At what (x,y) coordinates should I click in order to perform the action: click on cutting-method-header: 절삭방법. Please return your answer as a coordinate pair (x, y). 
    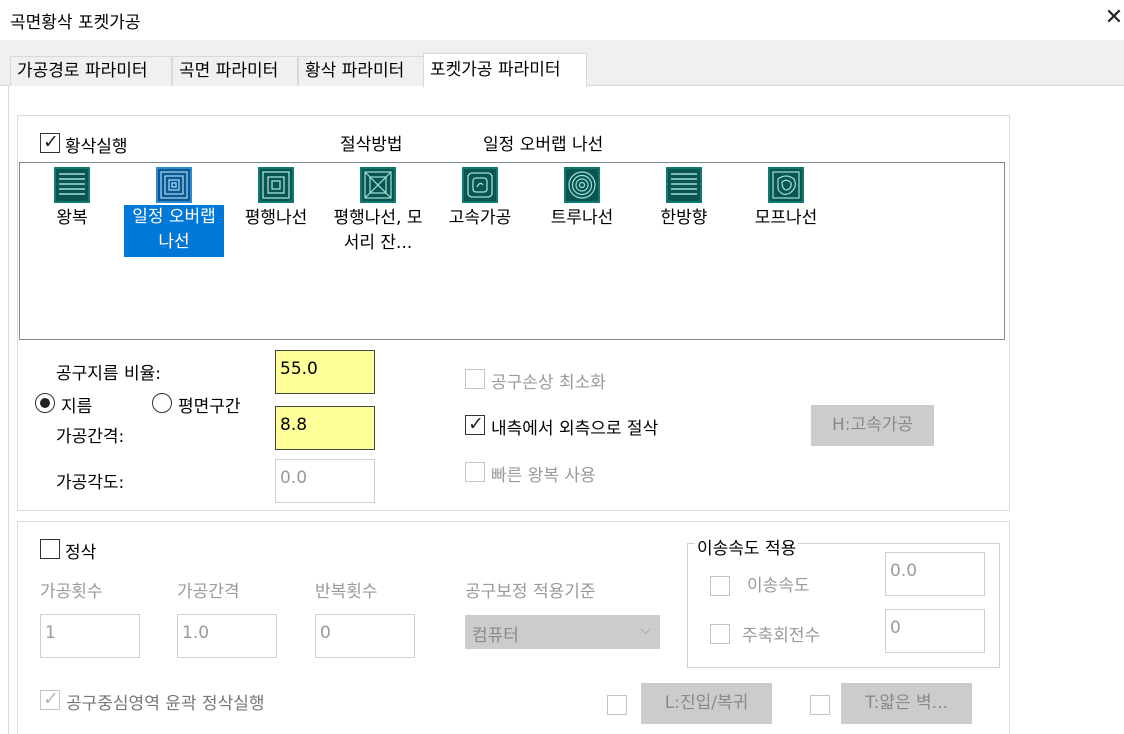
    Looking at the image, I should click on (371, 145).